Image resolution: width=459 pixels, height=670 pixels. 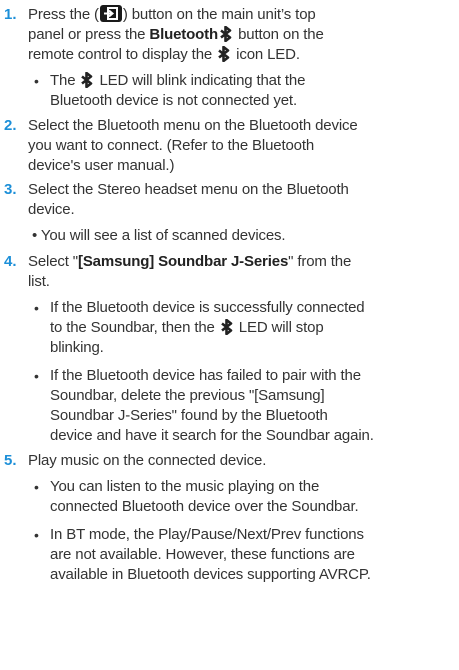 I want to click on device-name: [Samsung] Soundbar J-Series, so click(x=183, y=261).